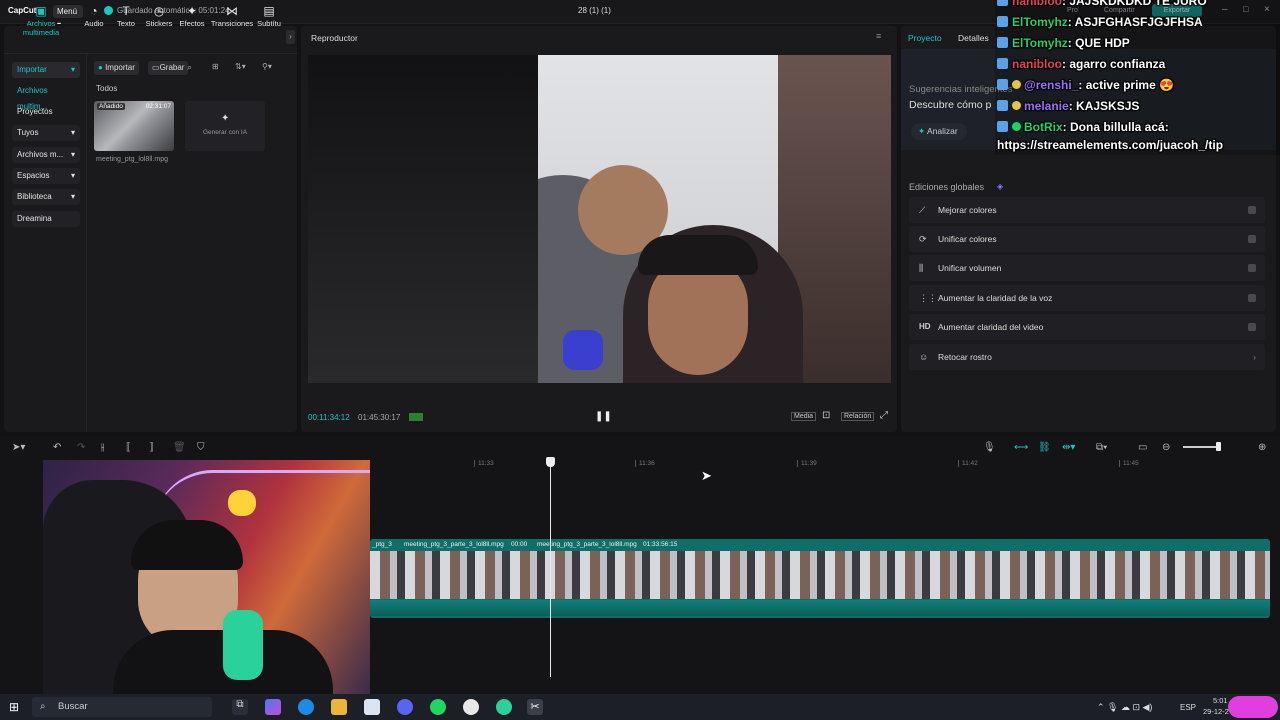 The width and height of the screenshot is (1280, 720). Describe the element at coordinates (645, 463) in the screenshot. I see `ruler-tick: 11:36` at that location.